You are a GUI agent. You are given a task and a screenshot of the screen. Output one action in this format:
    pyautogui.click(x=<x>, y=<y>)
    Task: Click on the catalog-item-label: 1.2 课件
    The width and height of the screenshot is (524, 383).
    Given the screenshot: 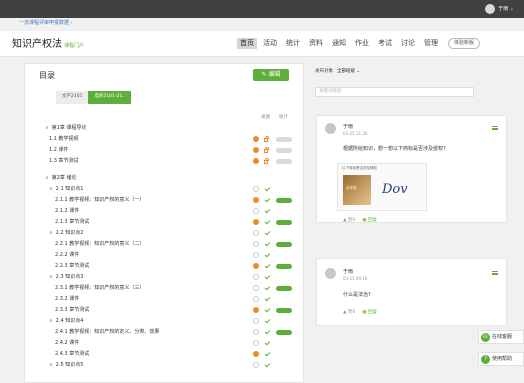 What is the action you would take?
    pyautogui.click(x=59, y=149)
    